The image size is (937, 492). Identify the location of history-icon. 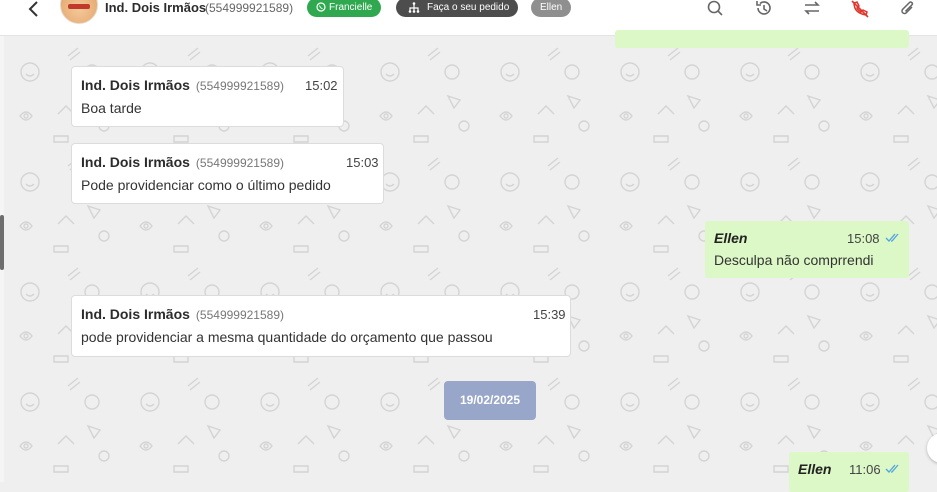
(764, 9).